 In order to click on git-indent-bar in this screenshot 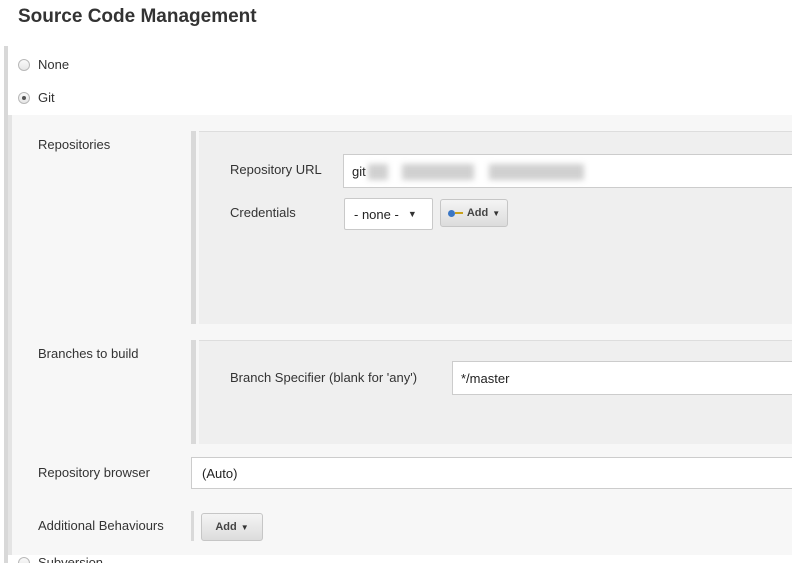, I will do `click(10, 335)`.